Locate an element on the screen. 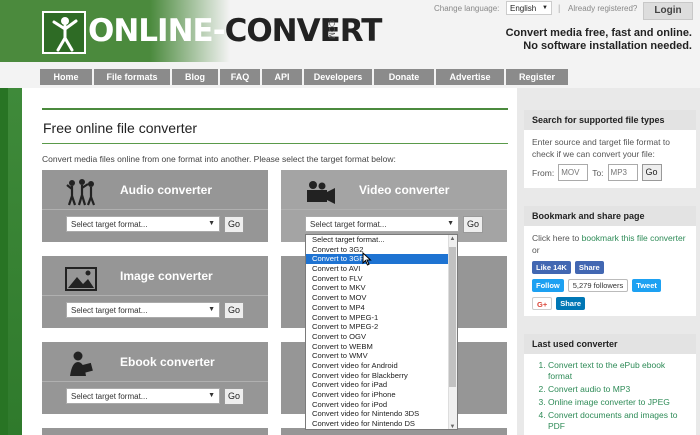 The width and height of the screenshot is (700, 435). nav-api: API is located at coordinates (282, 77).